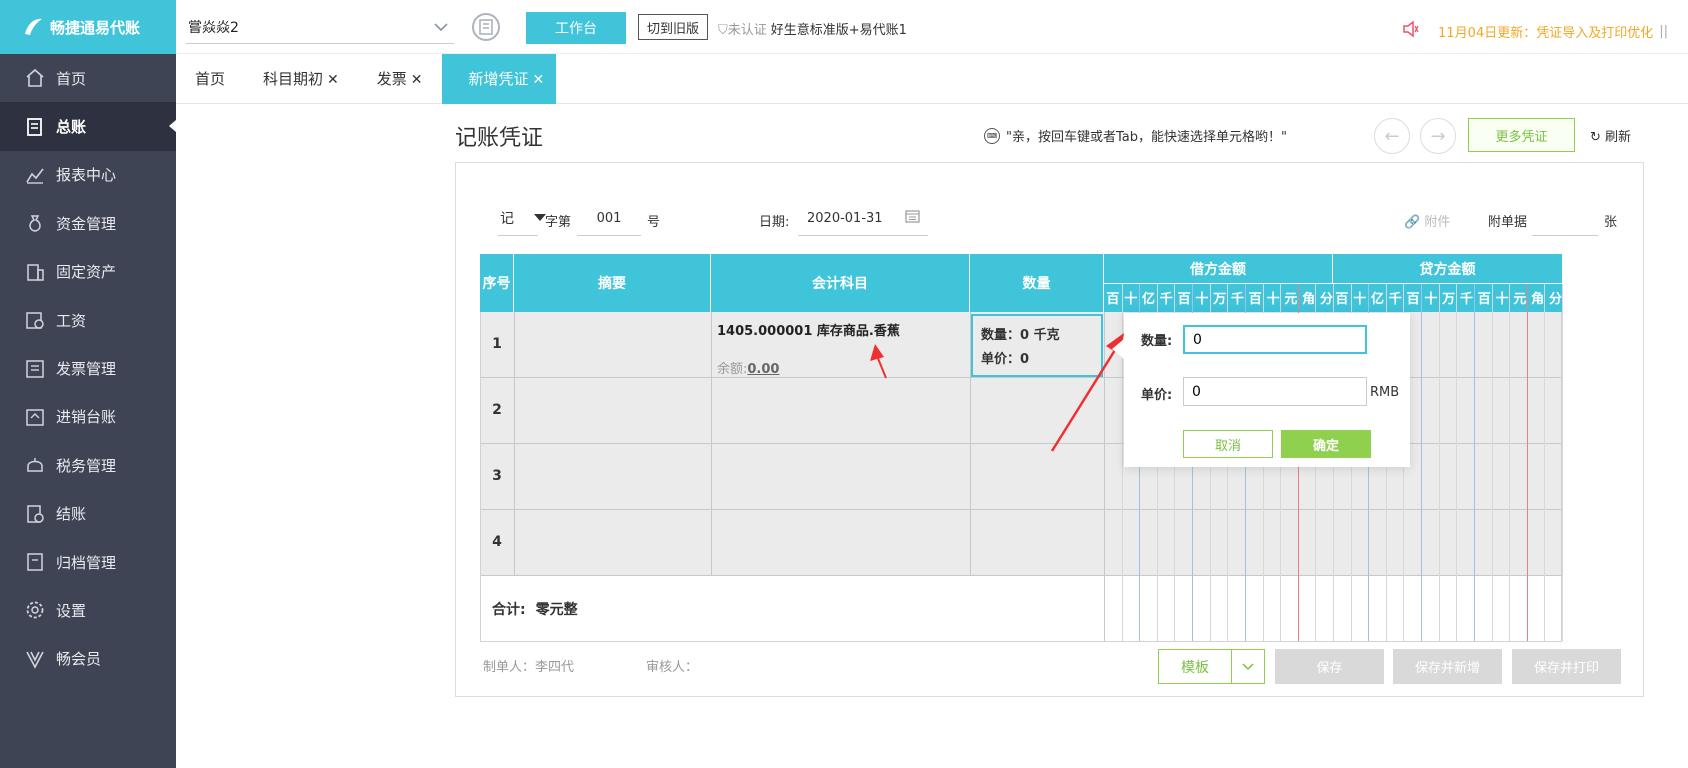 Image resolution: width=1688 pixels, height=768 pixels. What do you see at coordinates (672, 667) in the screenshot?
I see `reviewer-label: 审核人：` at bounding box center [672, 667].